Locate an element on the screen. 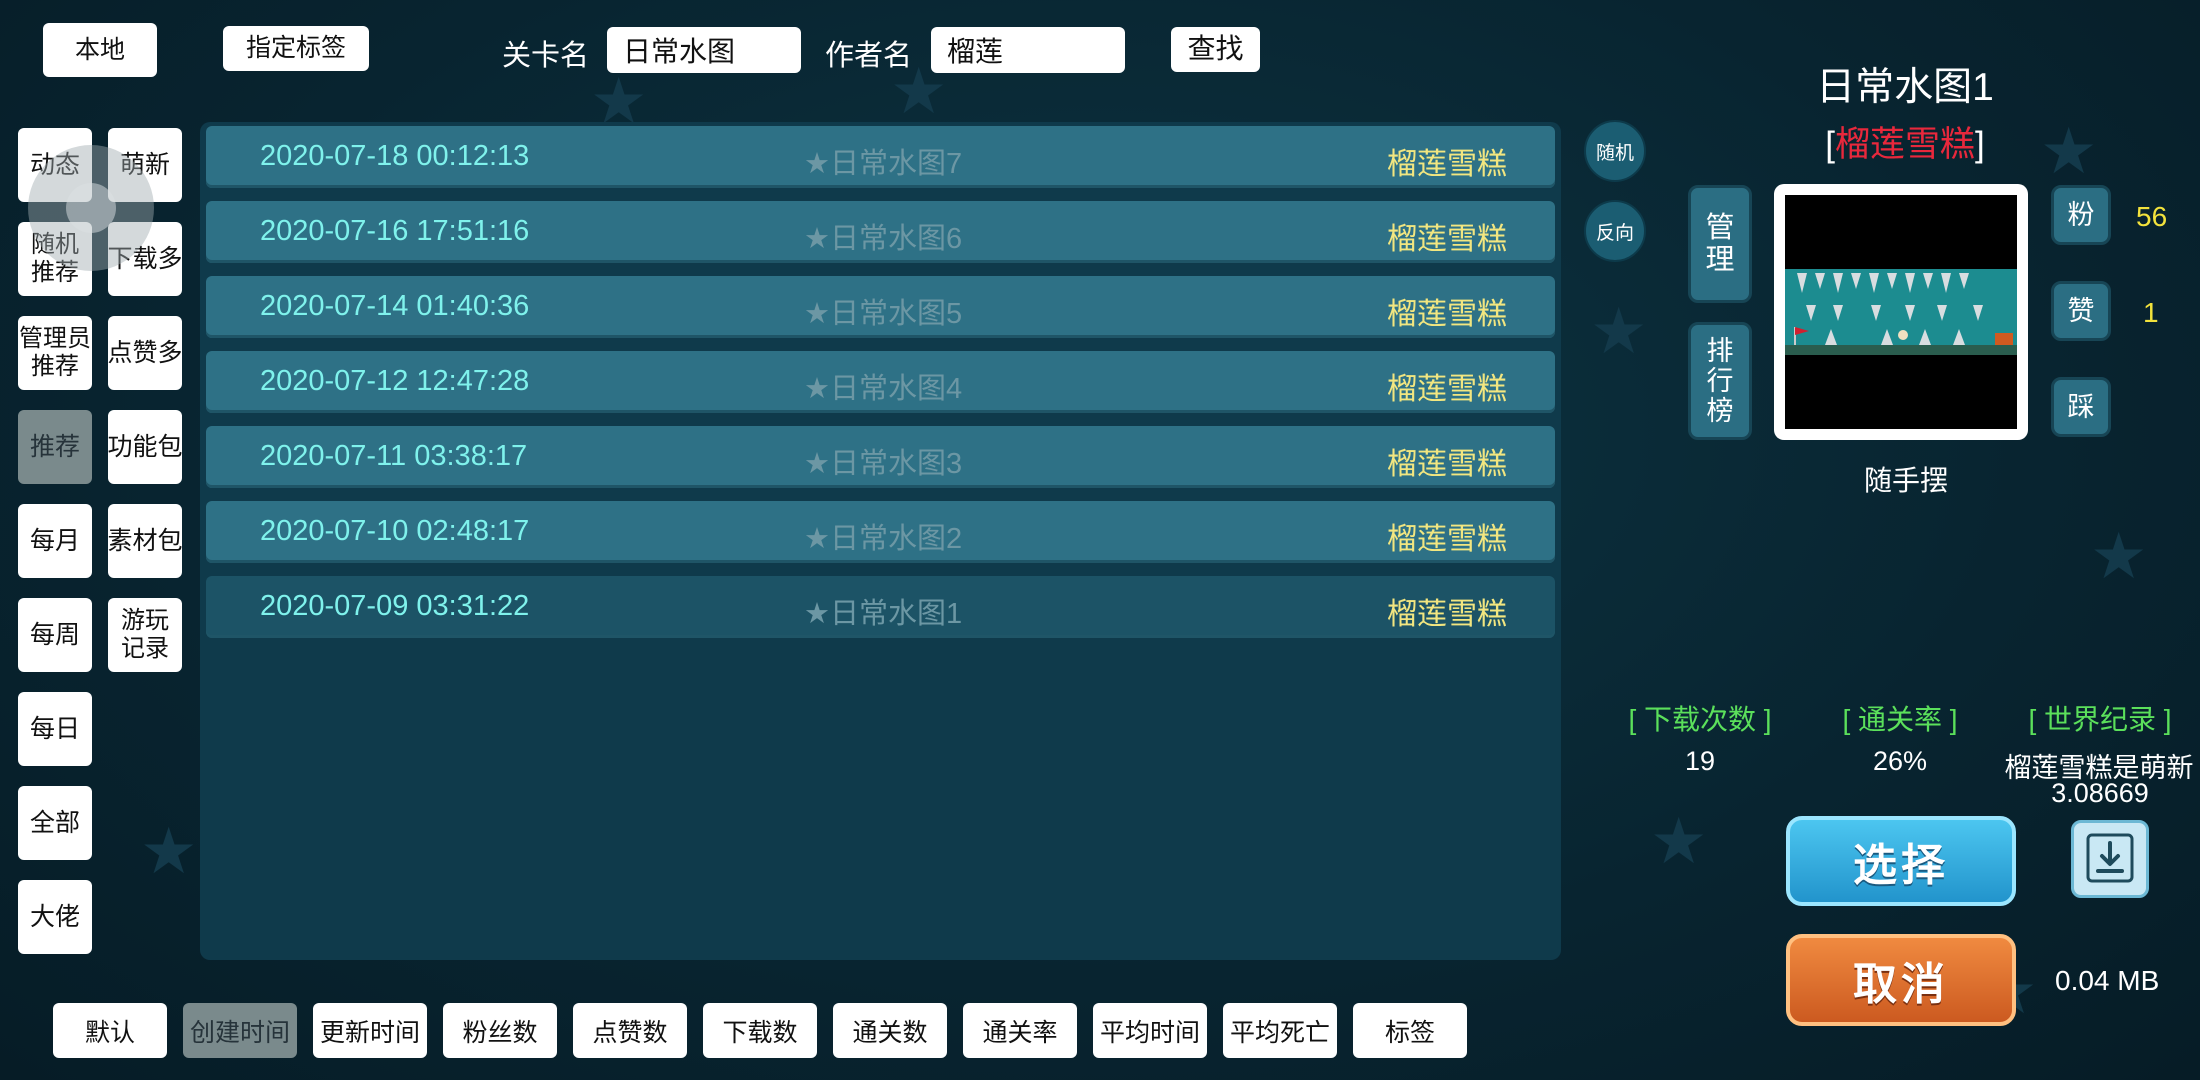  sort-tab: 更新时间 is located at coordinates (370, 1030).